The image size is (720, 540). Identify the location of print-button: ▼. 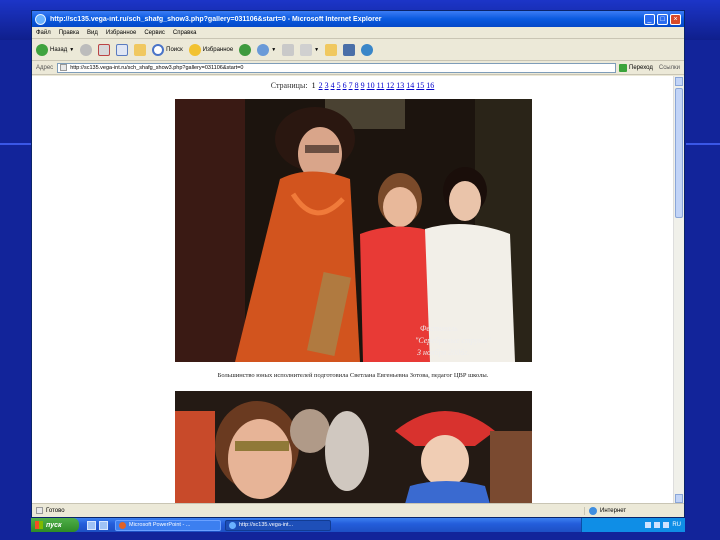
(310, 49).